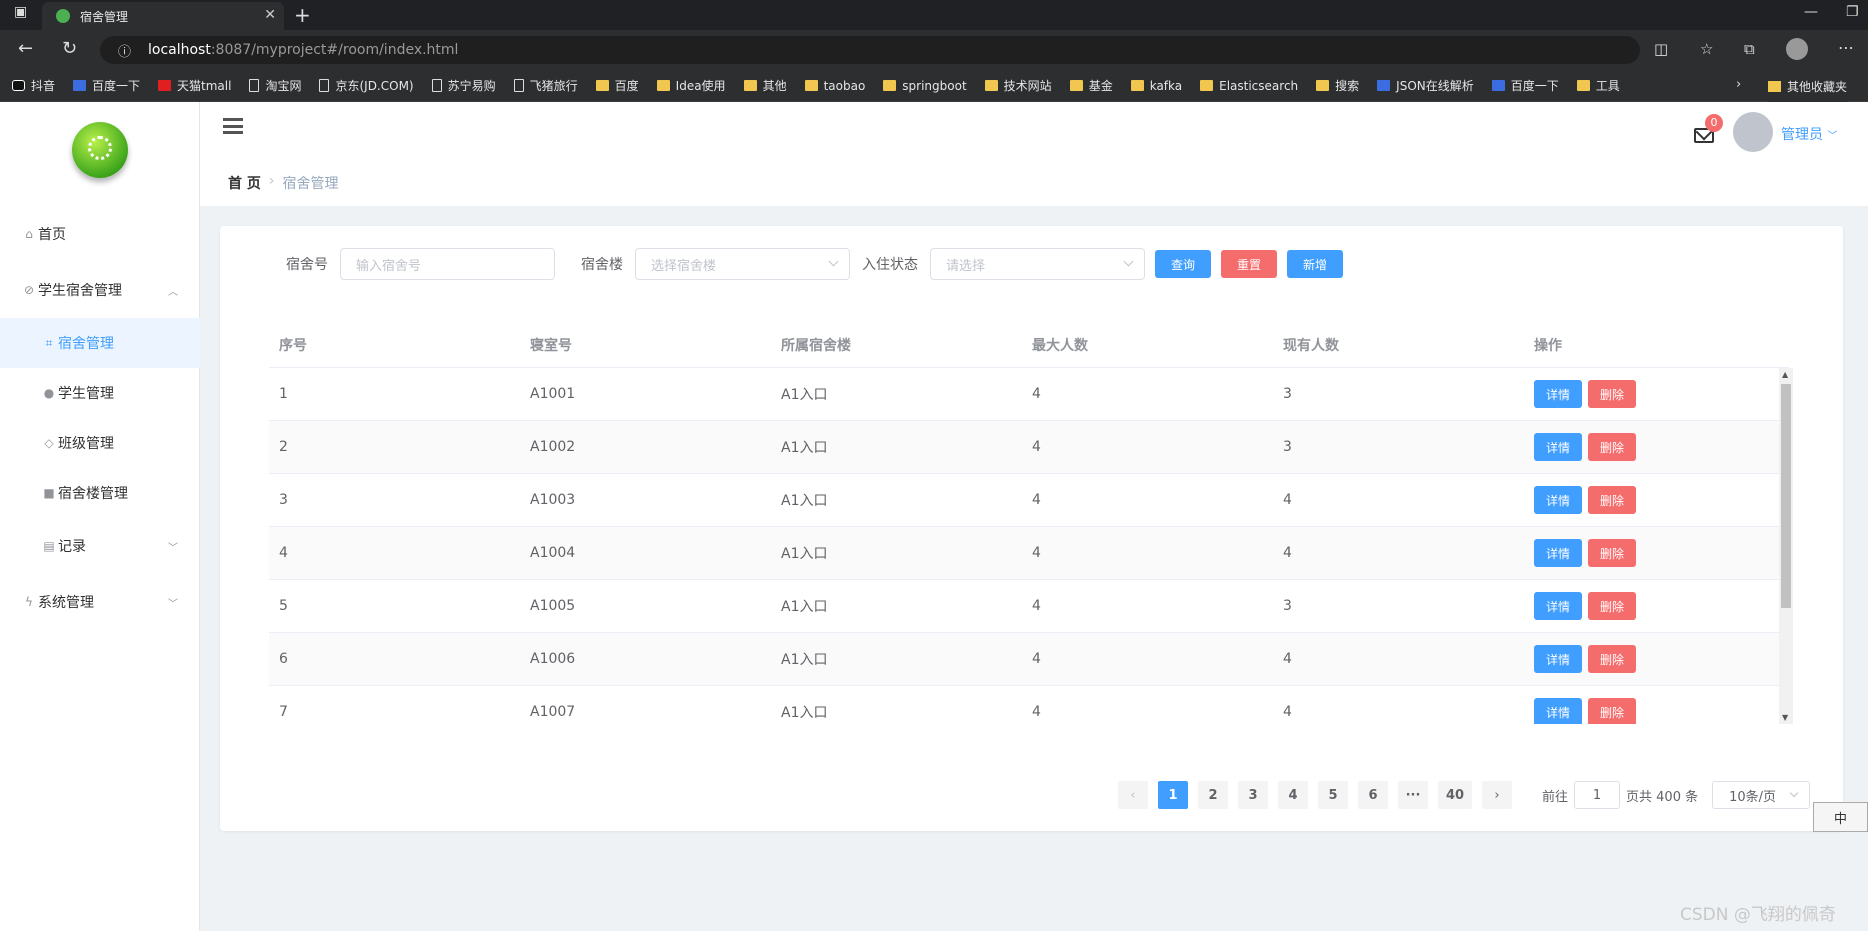 The image size is (1868, 931). Describe the element at coordinates (1156, 86) in the screenshot. I see `bookmark-item: kafka` at that location.